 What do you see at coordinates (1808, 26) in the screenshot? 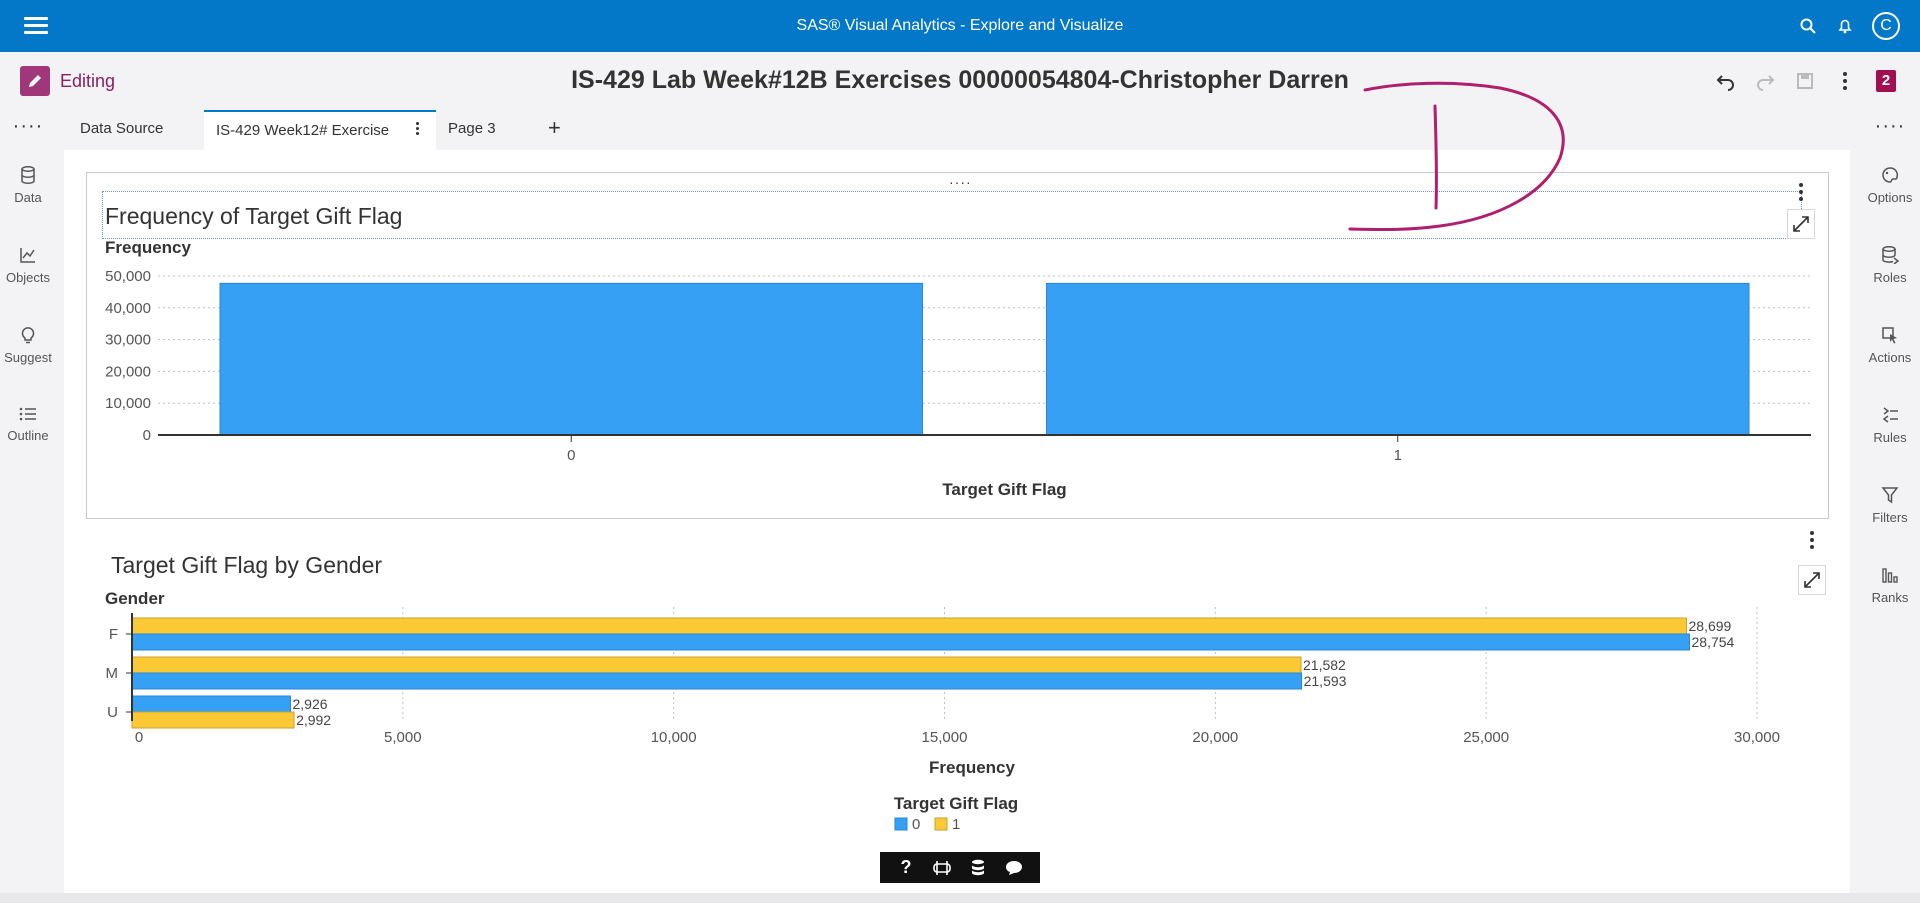
I see `search-icon` at bounding box center [1808, 26].